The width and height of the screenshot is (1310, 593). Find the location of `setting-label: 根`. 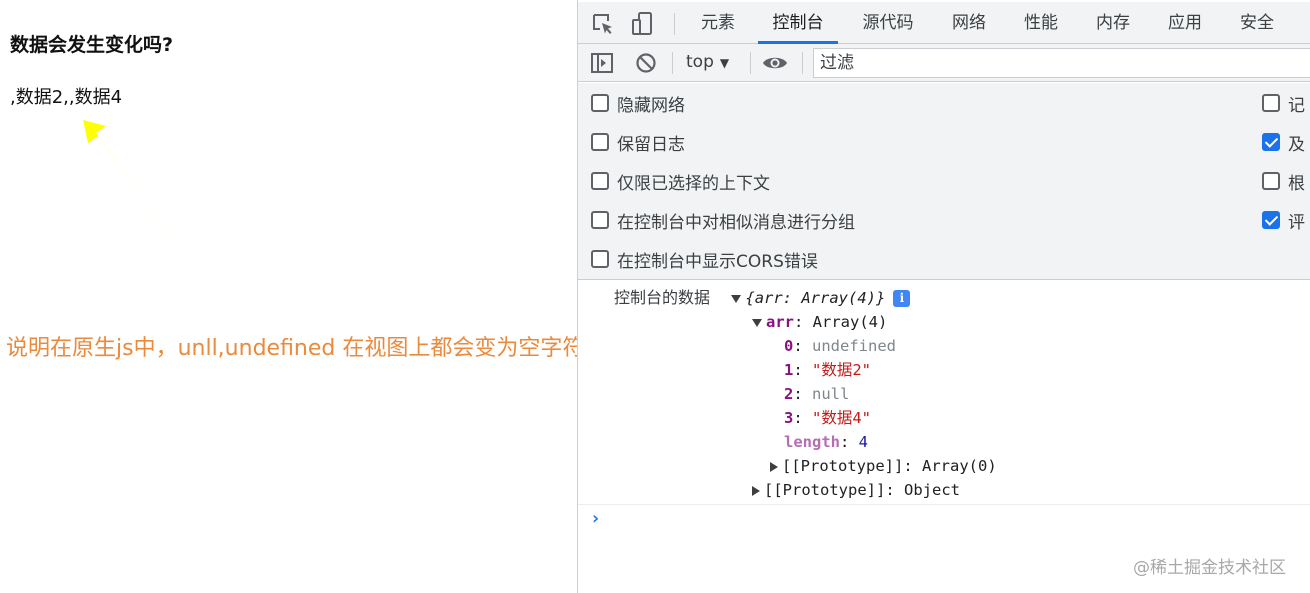

setting-label: 根 is located at coordinates (1296, 183).